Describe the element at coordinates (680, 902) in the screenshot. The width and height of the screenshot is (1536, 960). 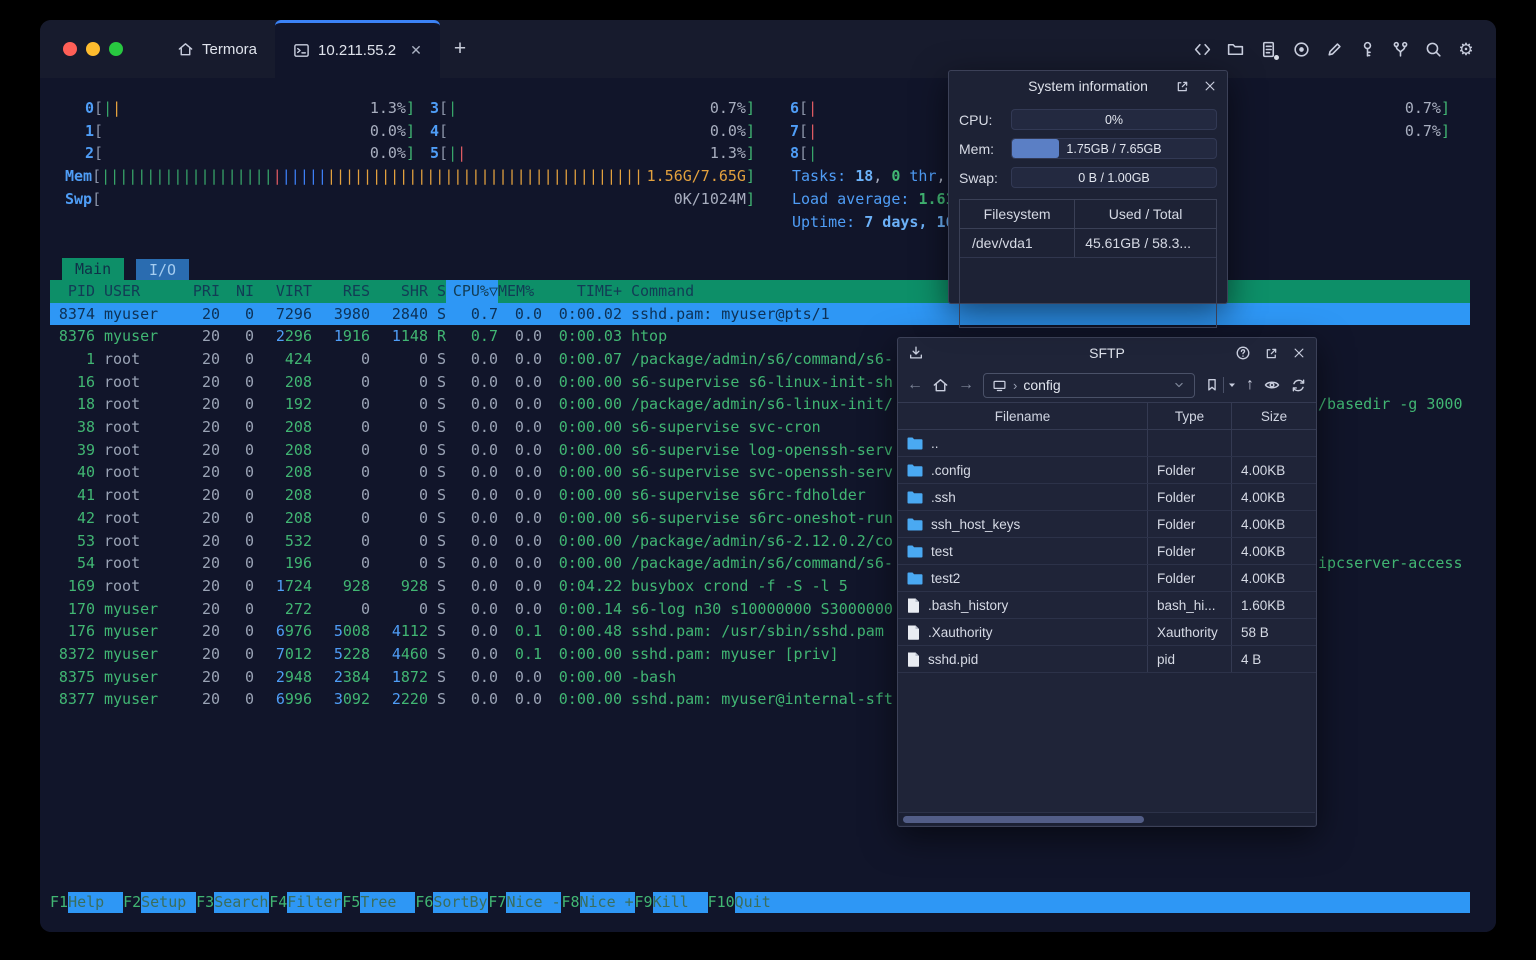
I see `fkey-label-kill: Kill` at that location.